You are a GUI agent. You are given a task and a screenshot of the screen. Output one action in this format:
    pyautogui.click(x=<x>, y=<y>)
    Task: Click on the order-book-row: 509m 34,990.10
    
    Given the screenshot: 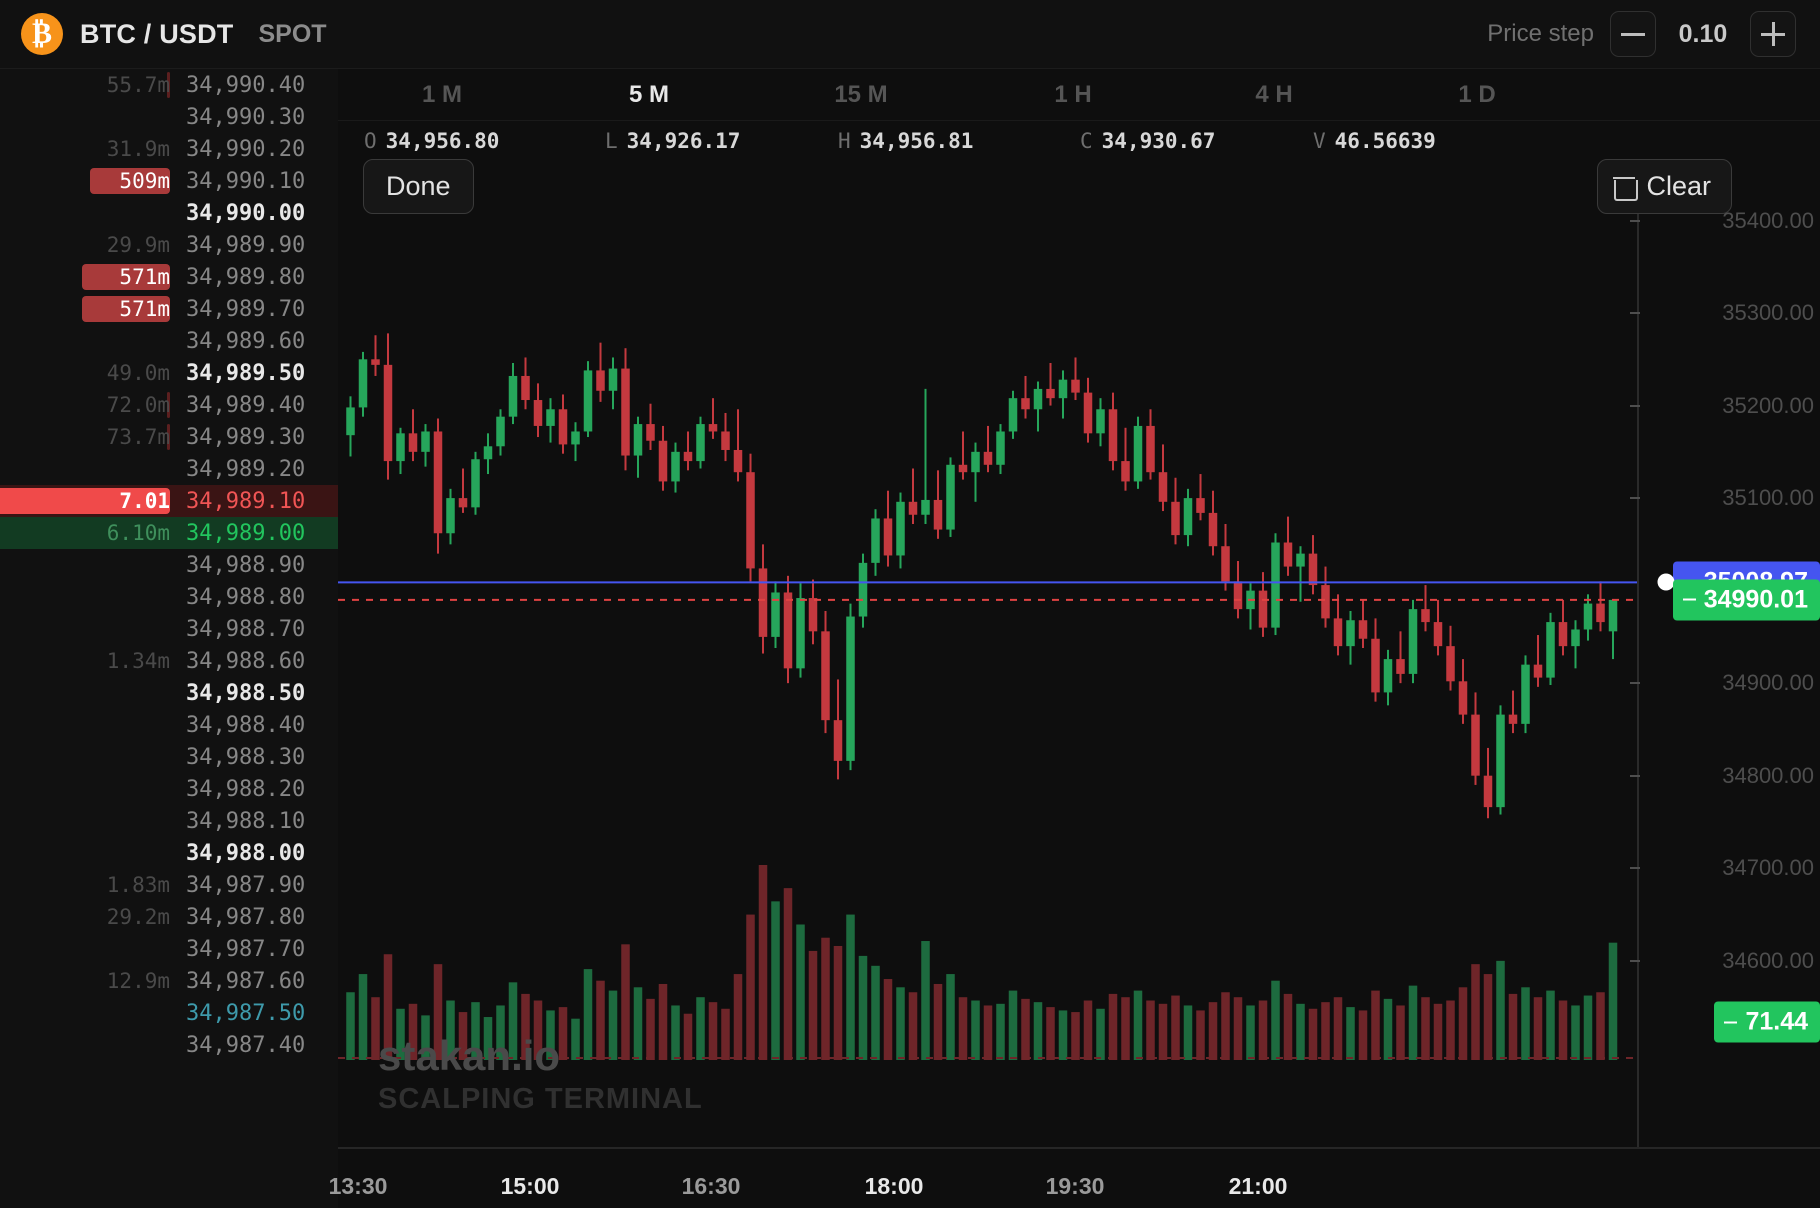 What is the action you would take?
    pyautogui.click(x=169, y=181)
    